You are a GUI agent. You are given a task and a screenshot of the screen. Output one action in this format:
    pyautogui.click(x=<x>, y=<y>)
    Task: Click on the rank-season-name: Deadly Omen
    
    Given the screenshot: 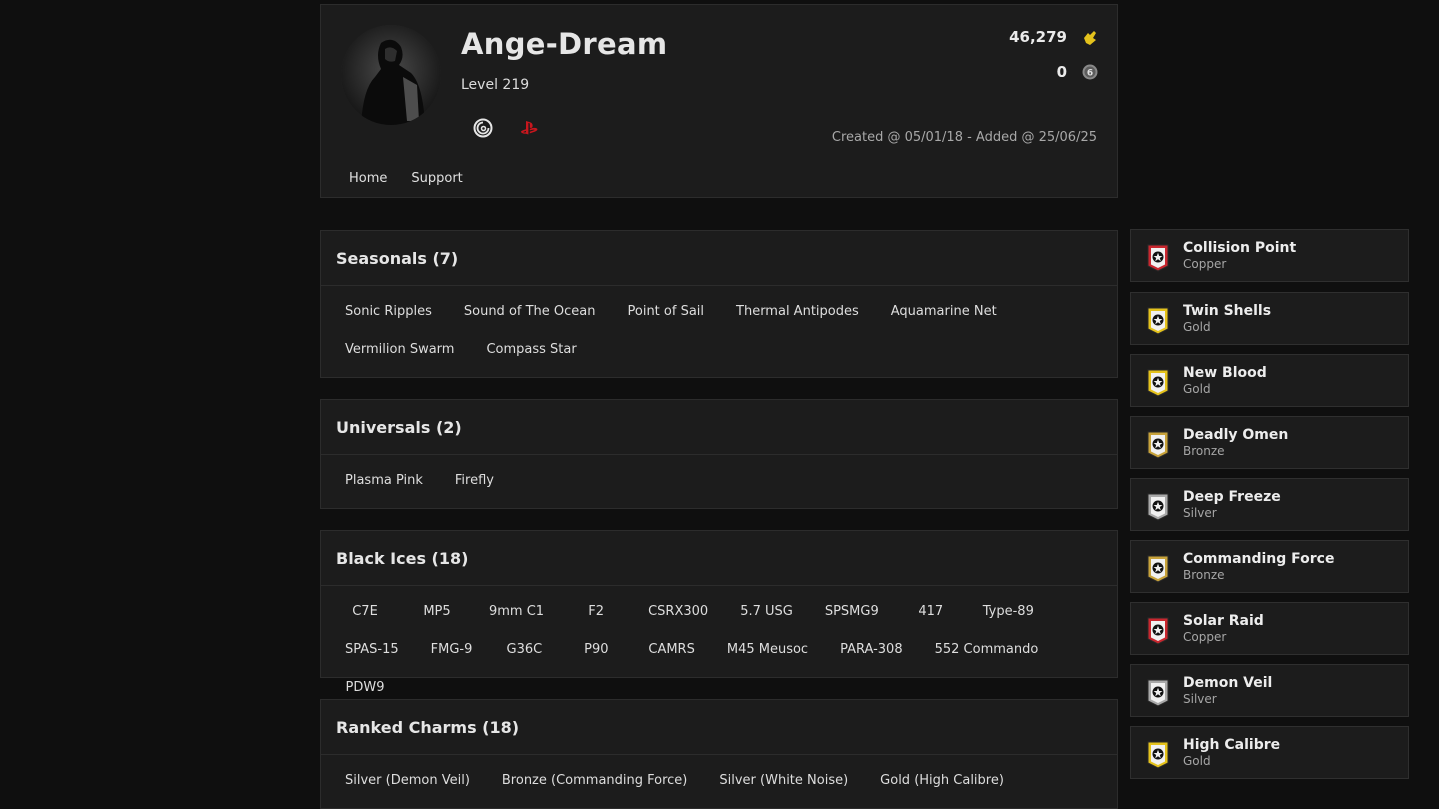 What is the action you would take?
    pyautogui.click(x=1236, y=435)
    